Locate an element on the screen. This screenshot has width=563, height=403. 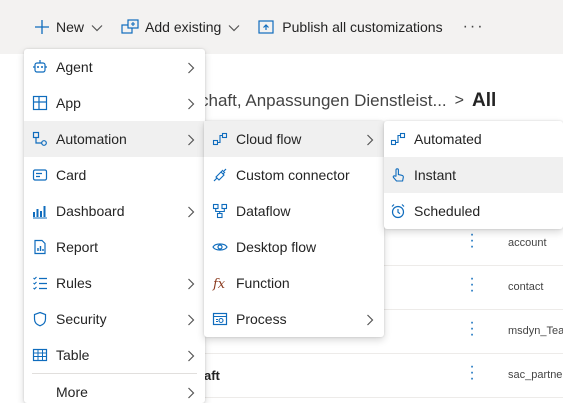
menu-item-card: Card is located at coordinates (114, 175).